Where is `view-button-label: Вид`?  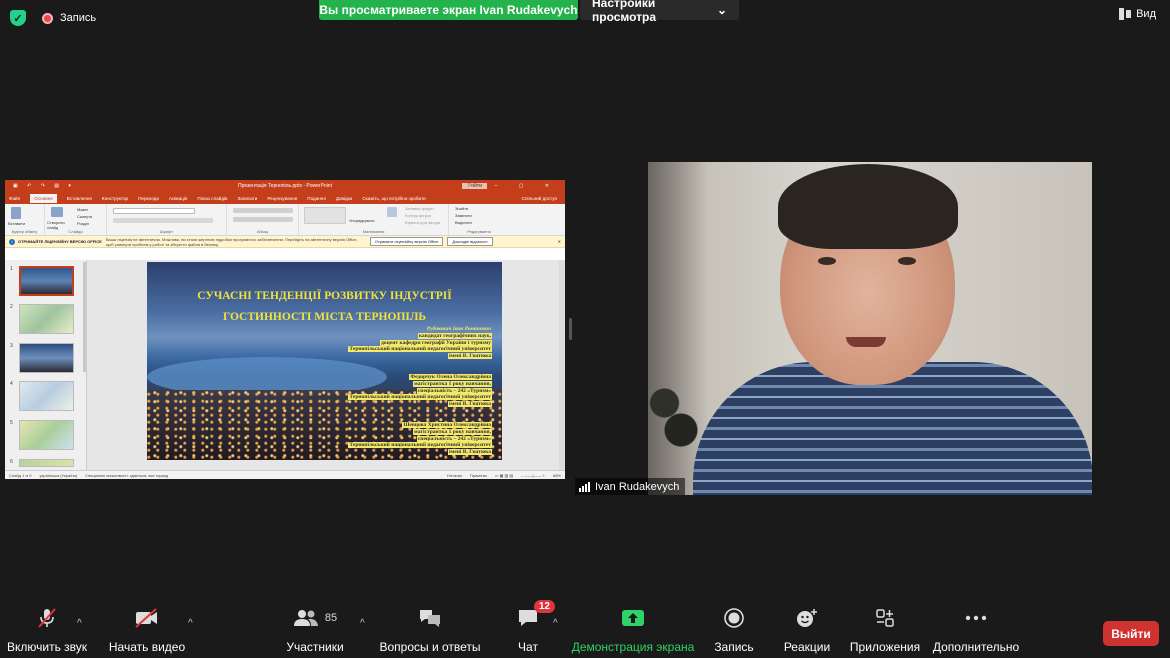
view-button-label: Вид is located at coordinates (1146, 14).